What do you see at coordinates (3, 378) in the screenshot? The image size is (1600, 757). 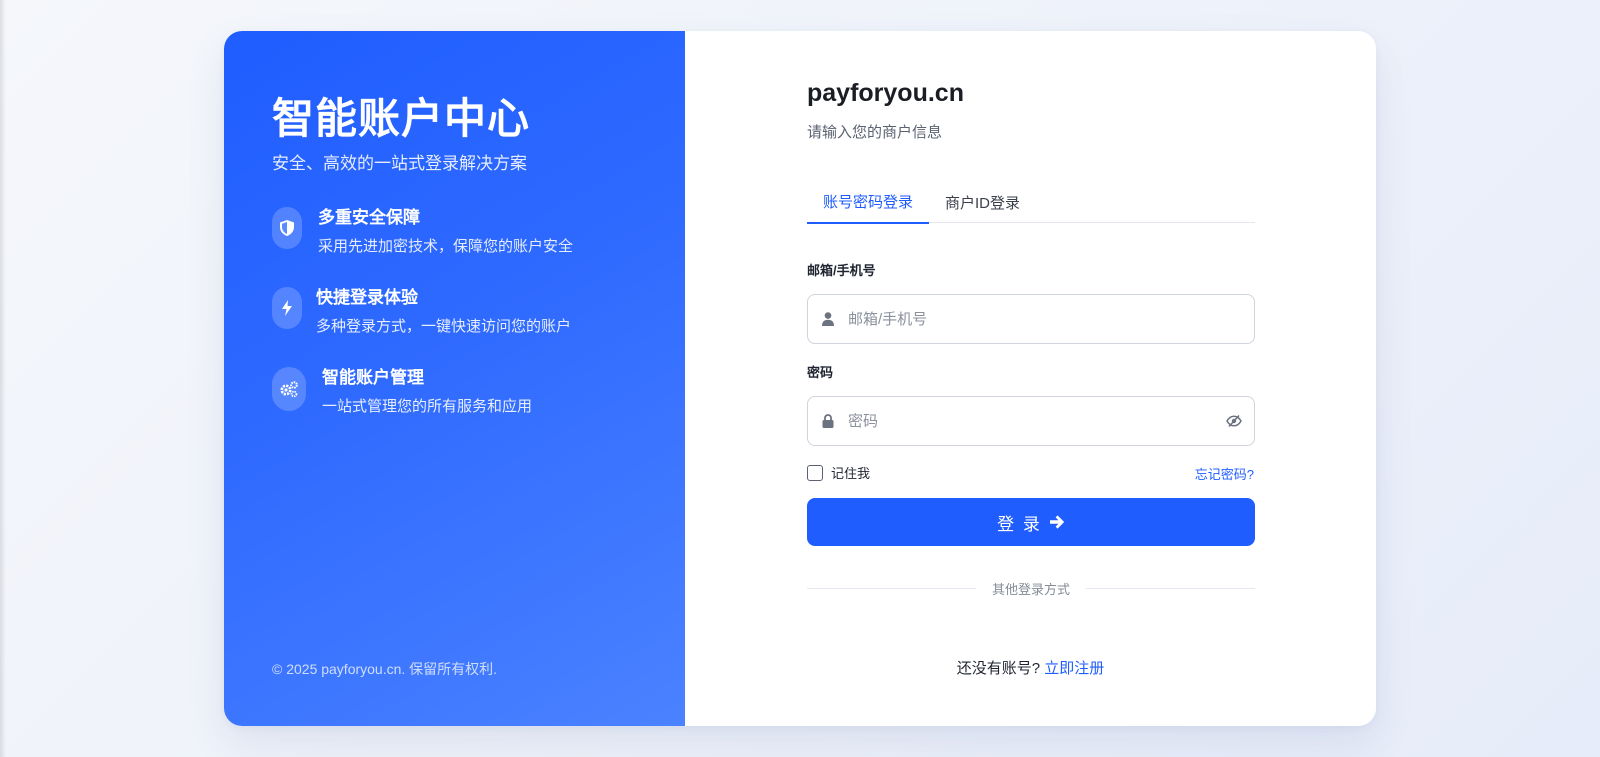 I see `window-edge-shadow` at bounding box center [3, 378].